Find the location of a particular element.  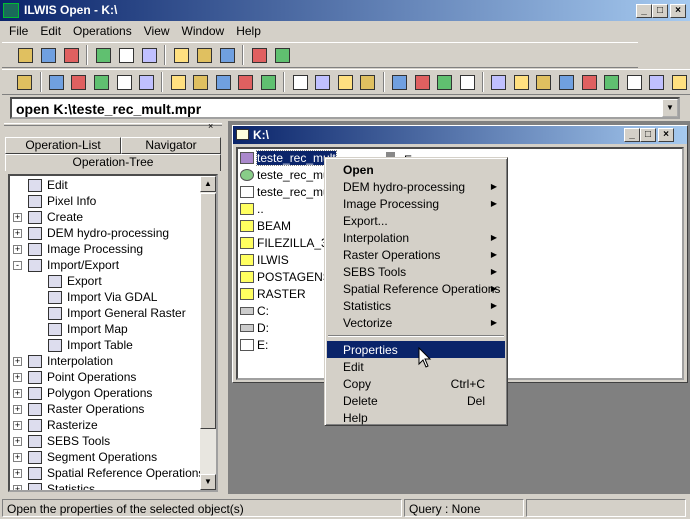

sample-set-button is located at coordinates (522, 82).